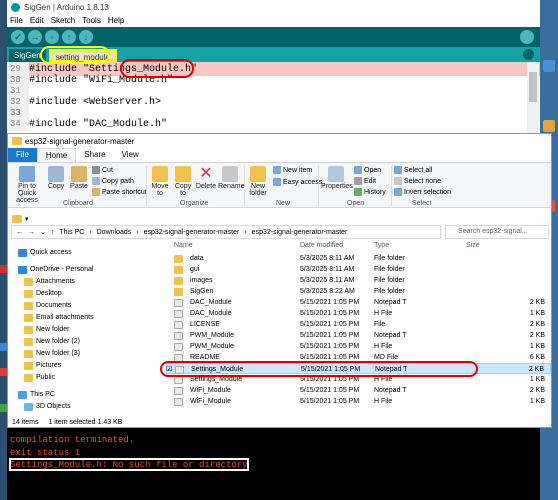  I want to click on nav-item: New folder (3), so click(52, 354).